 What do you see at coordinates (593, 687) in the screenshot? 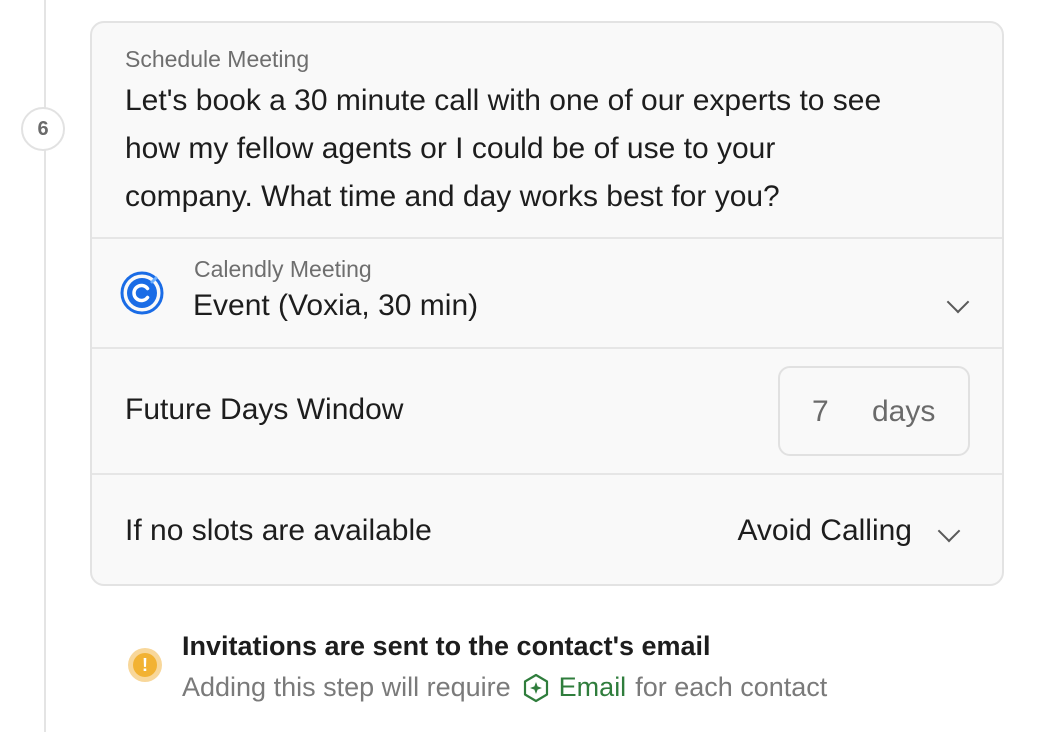
I see `notice-email-link: Email` at bounding box center [593, 687].